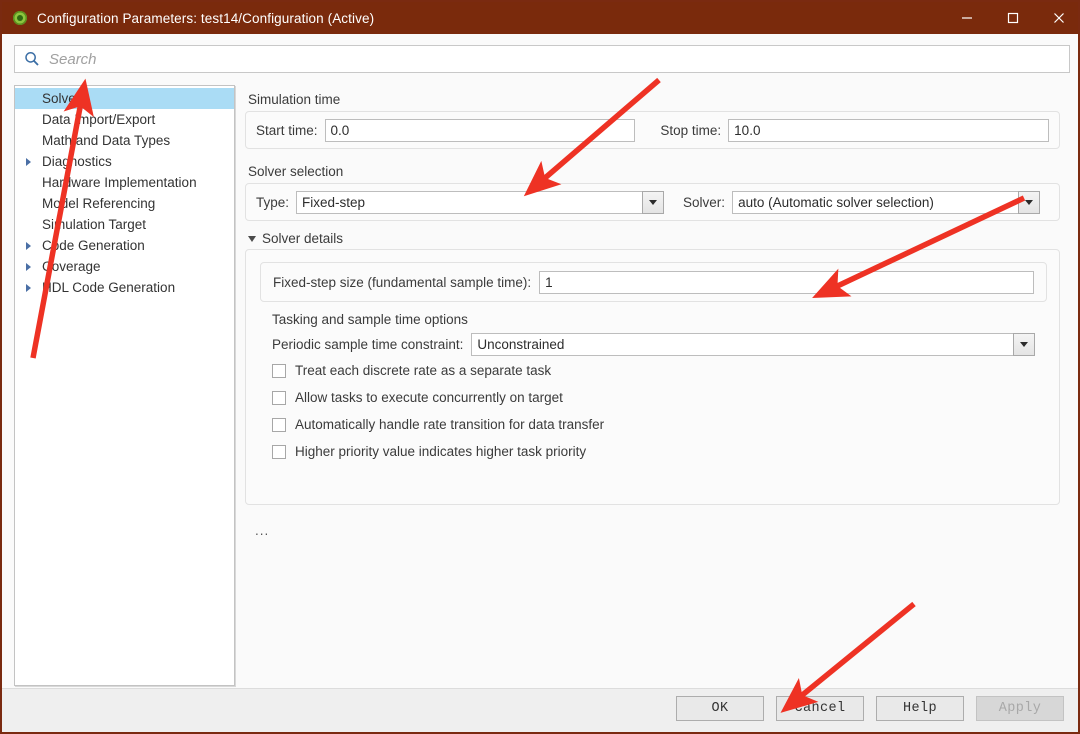 The image size is (1080, 734). What do you see at coordinates (32, 59) in the screenshot?
I see `search-icon` at bounding box center [32, 59].